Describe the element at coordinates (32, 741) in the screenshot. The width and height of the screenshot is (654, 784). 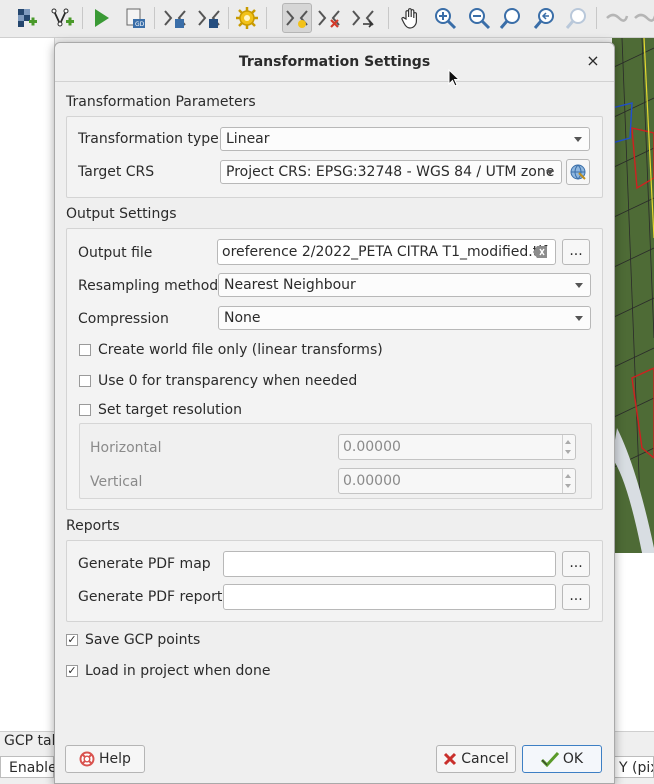
I see `gcp-table-title: GCP tab` at that location.